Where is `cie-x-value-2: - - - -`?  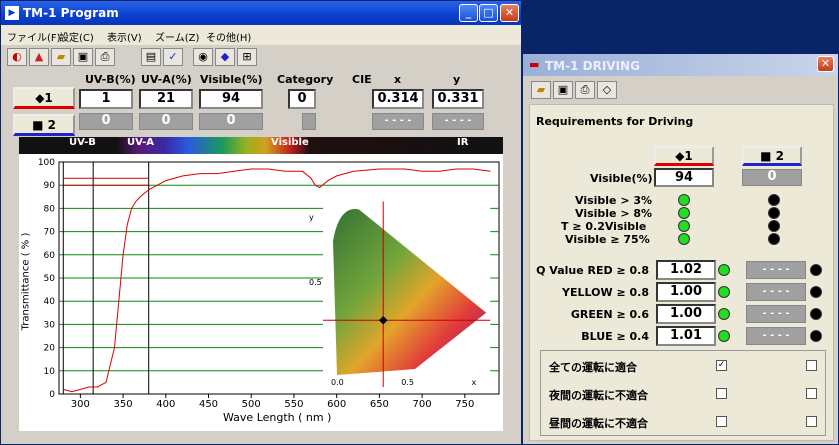
cie-x-value-2: - - - - is located at coordinates (398, 121).